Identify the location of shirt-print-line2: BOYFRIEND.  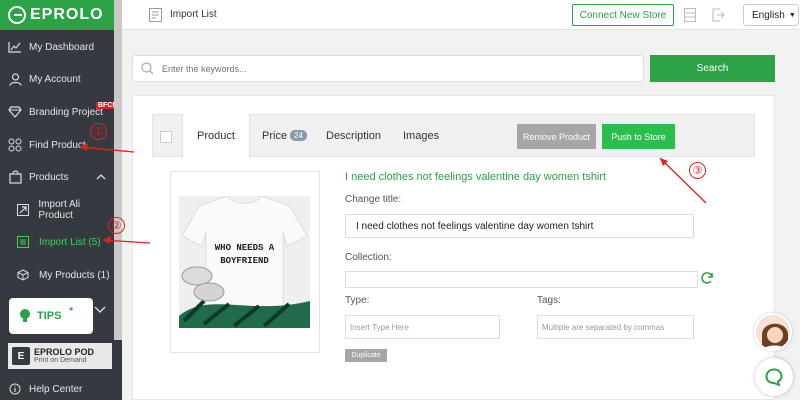
(244, 261).